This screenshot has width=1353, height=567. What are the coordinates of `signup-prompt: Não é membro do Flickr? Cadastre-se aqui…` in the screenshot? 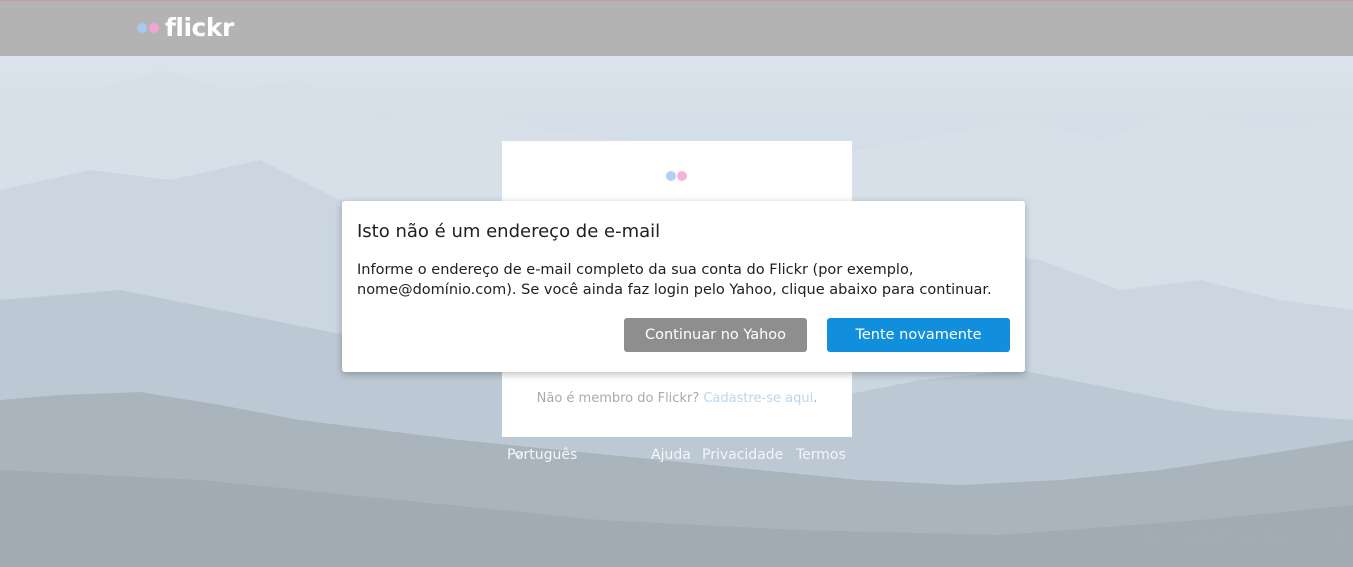 It's located at (677, 398).